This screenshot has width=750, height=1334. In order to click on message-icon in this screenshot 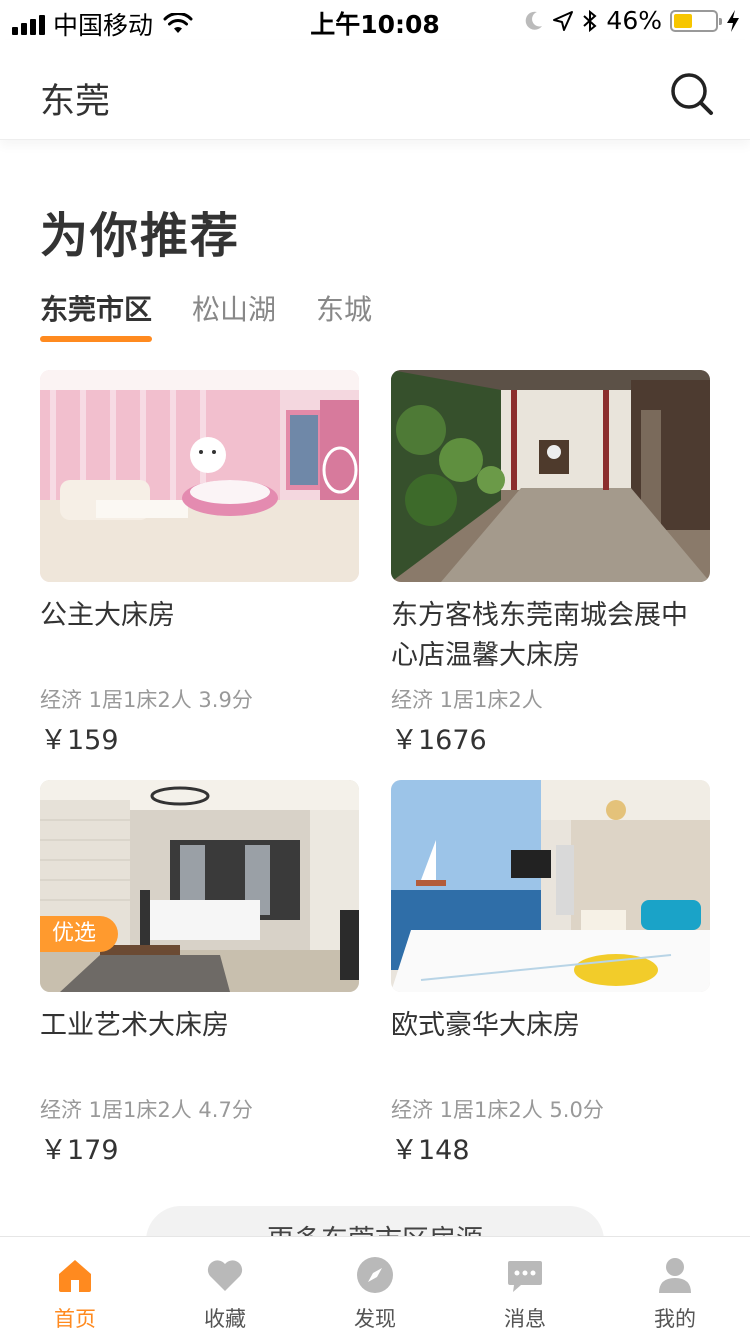, I will do `click(525, 1276)`.